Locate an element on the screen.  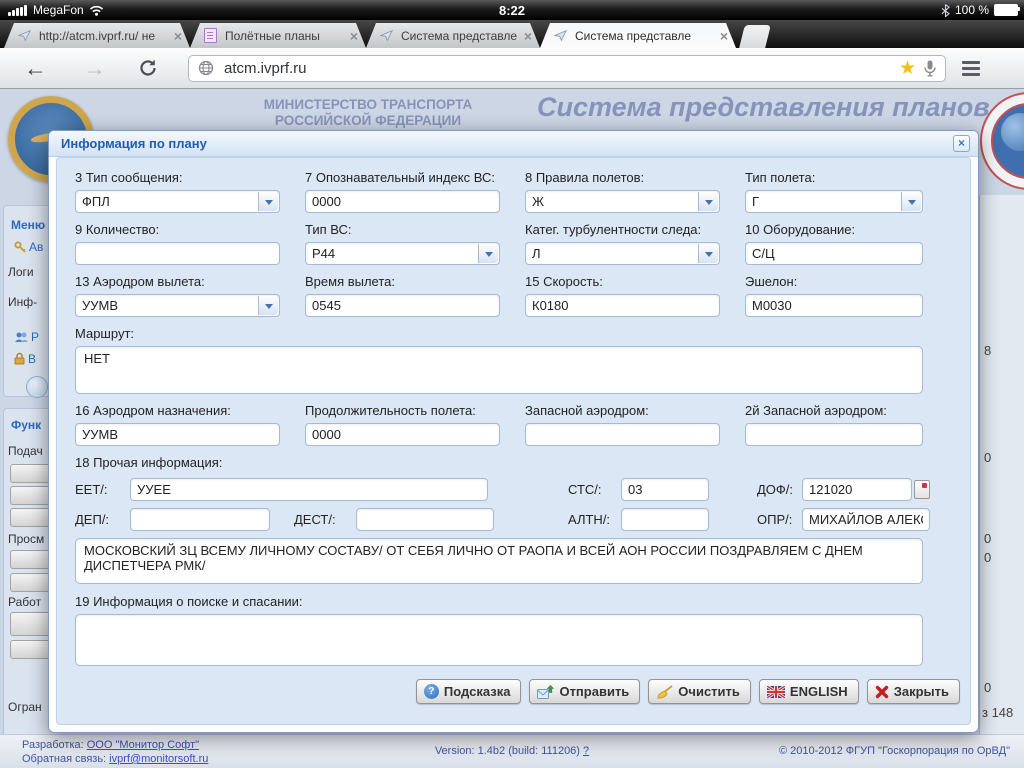
wake-turbulence-select: Л is located at coordinates (622, 253).